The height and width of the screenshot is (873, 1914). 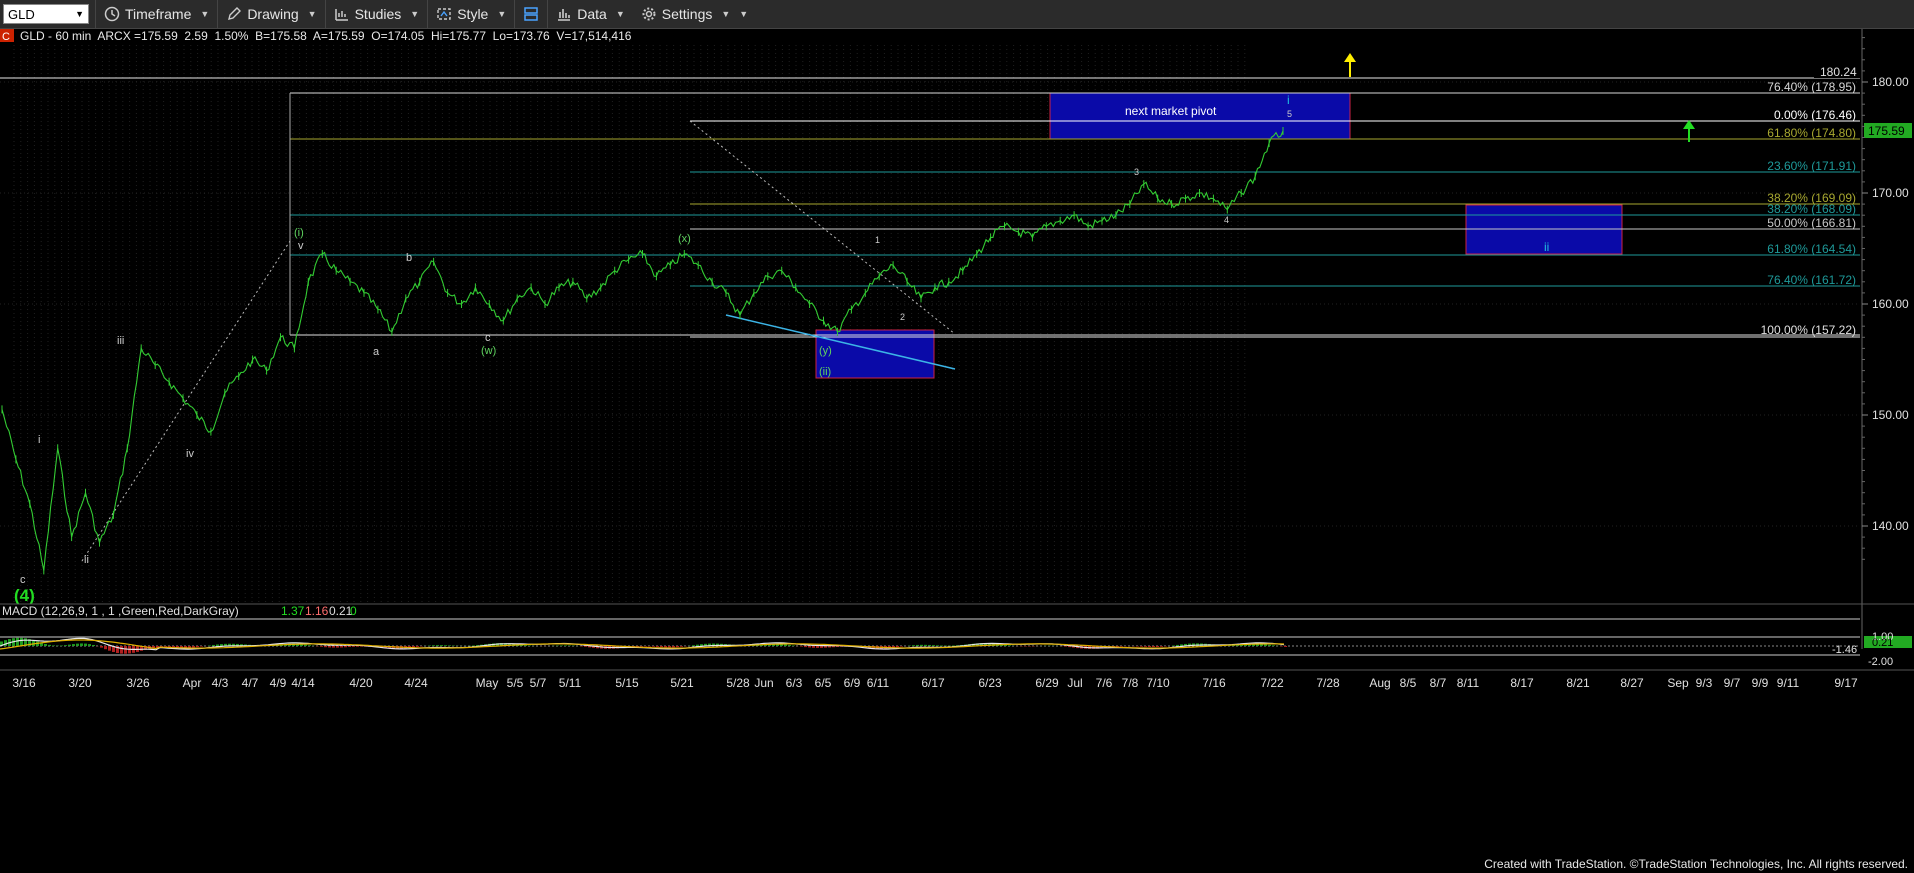 What do you see at coordinates (1522, 683) in the screenshot?
I see `date-tick-label: 8/17` at bounding box center [1522, 683].